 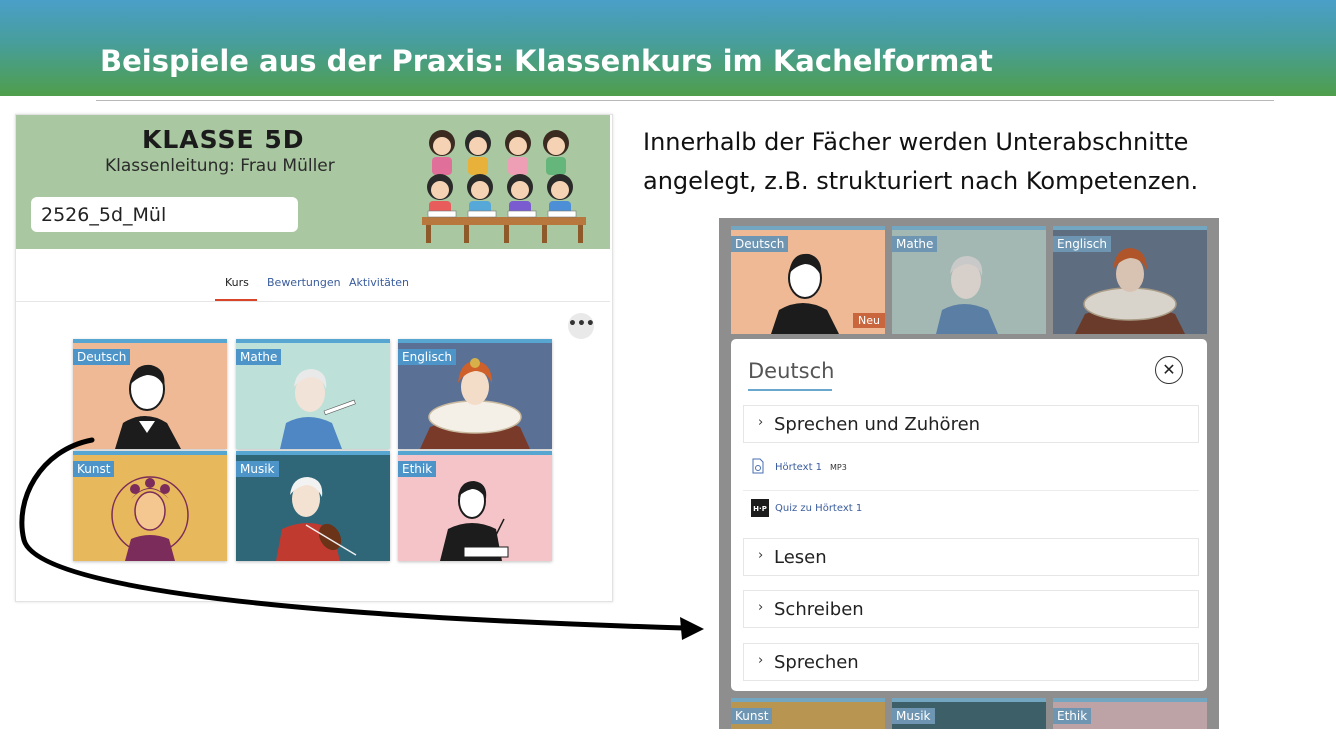 What do you see at coordinates (313, 394) in the screenshot?
I see `course-tile-mathe: Mathe` at bounding box center [313, 394].